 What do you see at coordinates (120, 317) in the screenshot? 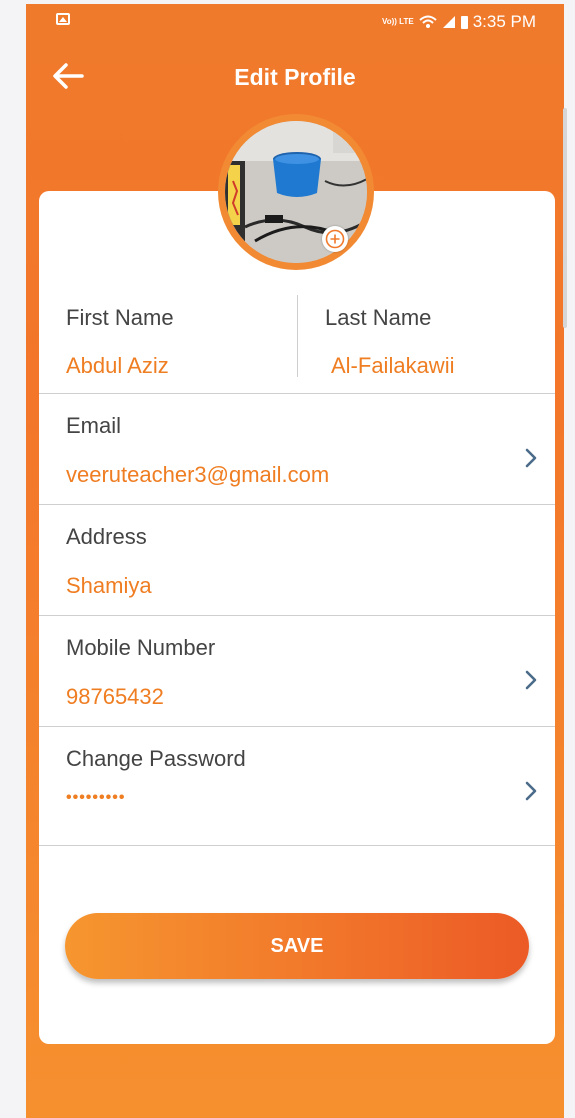
I see `first-name-label: First Name` at bounding box center [120, 317].